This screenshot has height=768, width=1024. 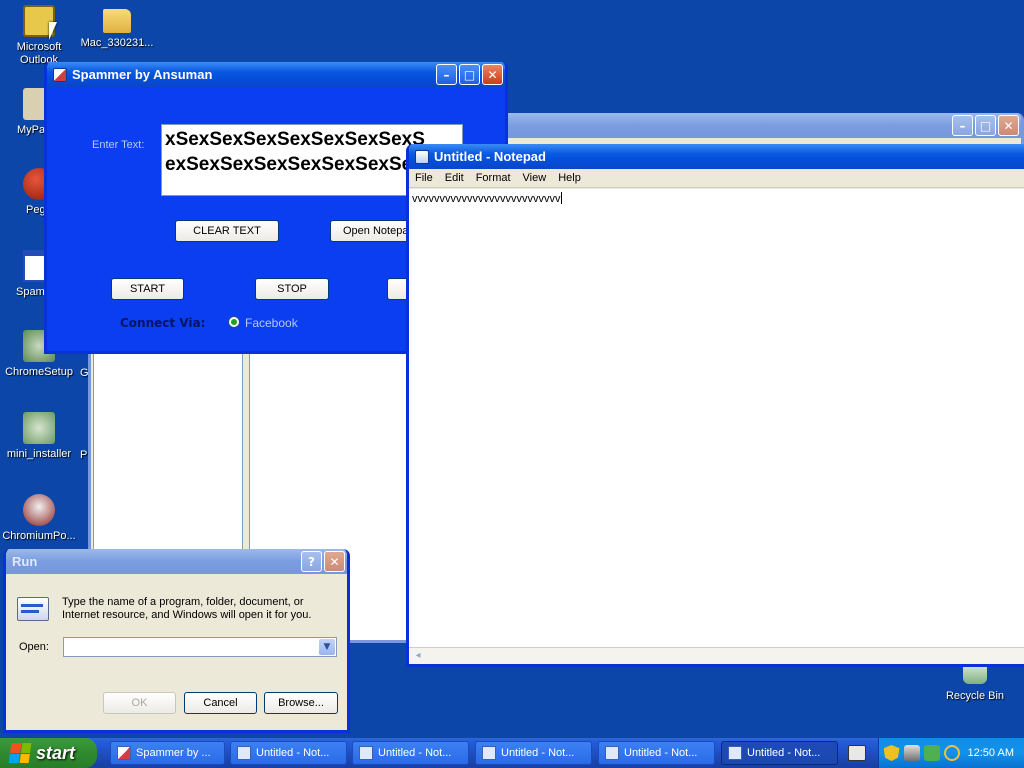 What do you see at coordinates (34, 647) in the screenshot?
I see `open-label: Open:` at bounding box center [34, 647].